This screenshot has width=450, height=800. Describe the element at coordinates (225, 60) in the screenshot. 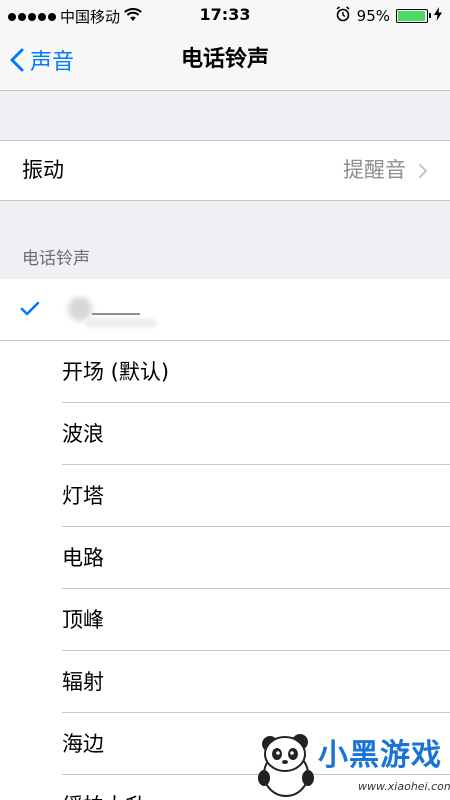

I see `navigation-bar: 声音 电话铃声` at that location.